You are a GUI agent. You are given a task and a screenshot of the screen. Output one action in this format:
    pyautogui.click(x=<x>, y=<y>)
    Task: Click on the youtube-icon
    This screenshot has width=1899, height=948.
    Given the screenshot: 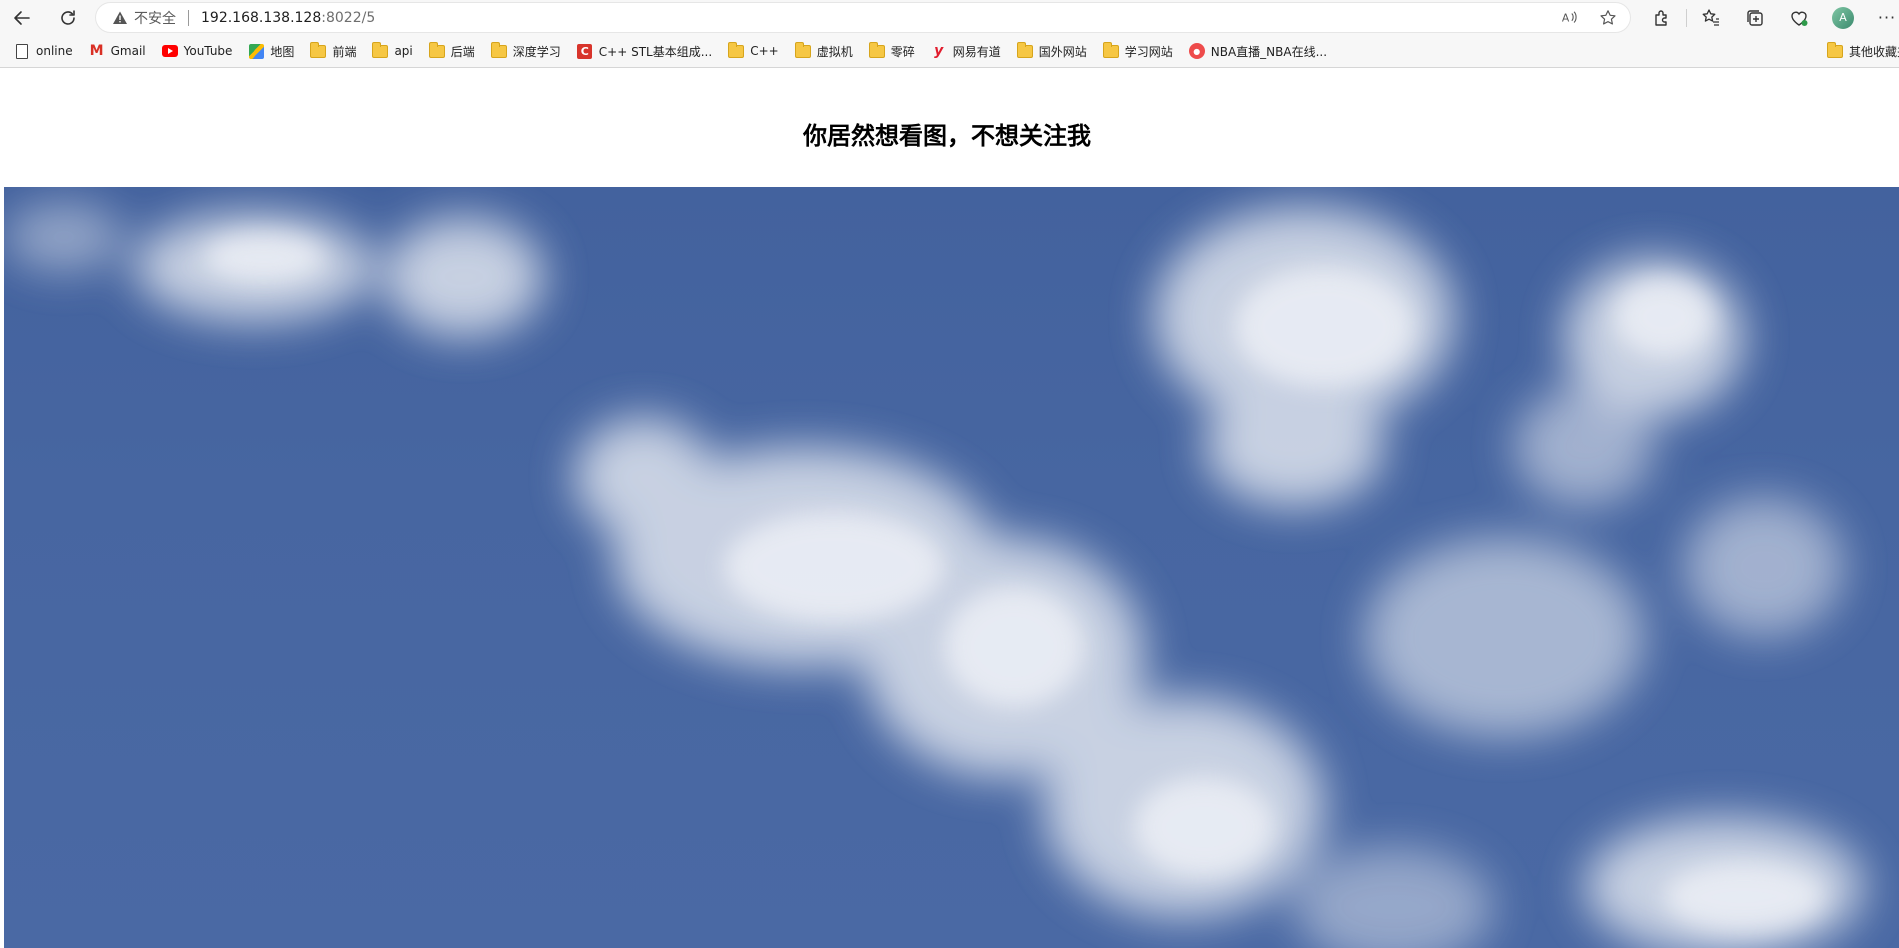 What is the action you would take?
    pyautogui.click(x=169, y=51)
    